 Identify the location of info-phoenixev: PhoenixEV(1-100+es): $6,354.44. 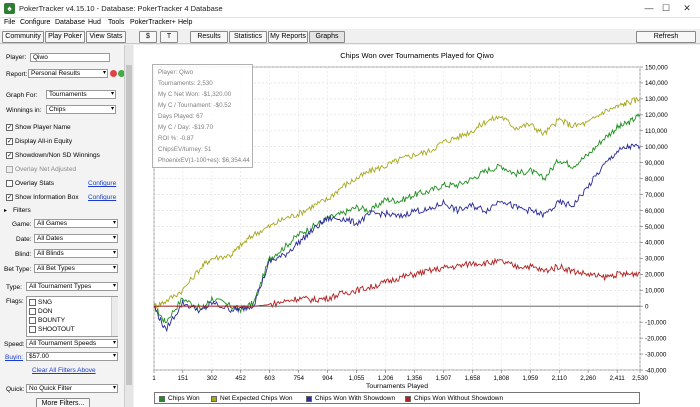
(204, 160).